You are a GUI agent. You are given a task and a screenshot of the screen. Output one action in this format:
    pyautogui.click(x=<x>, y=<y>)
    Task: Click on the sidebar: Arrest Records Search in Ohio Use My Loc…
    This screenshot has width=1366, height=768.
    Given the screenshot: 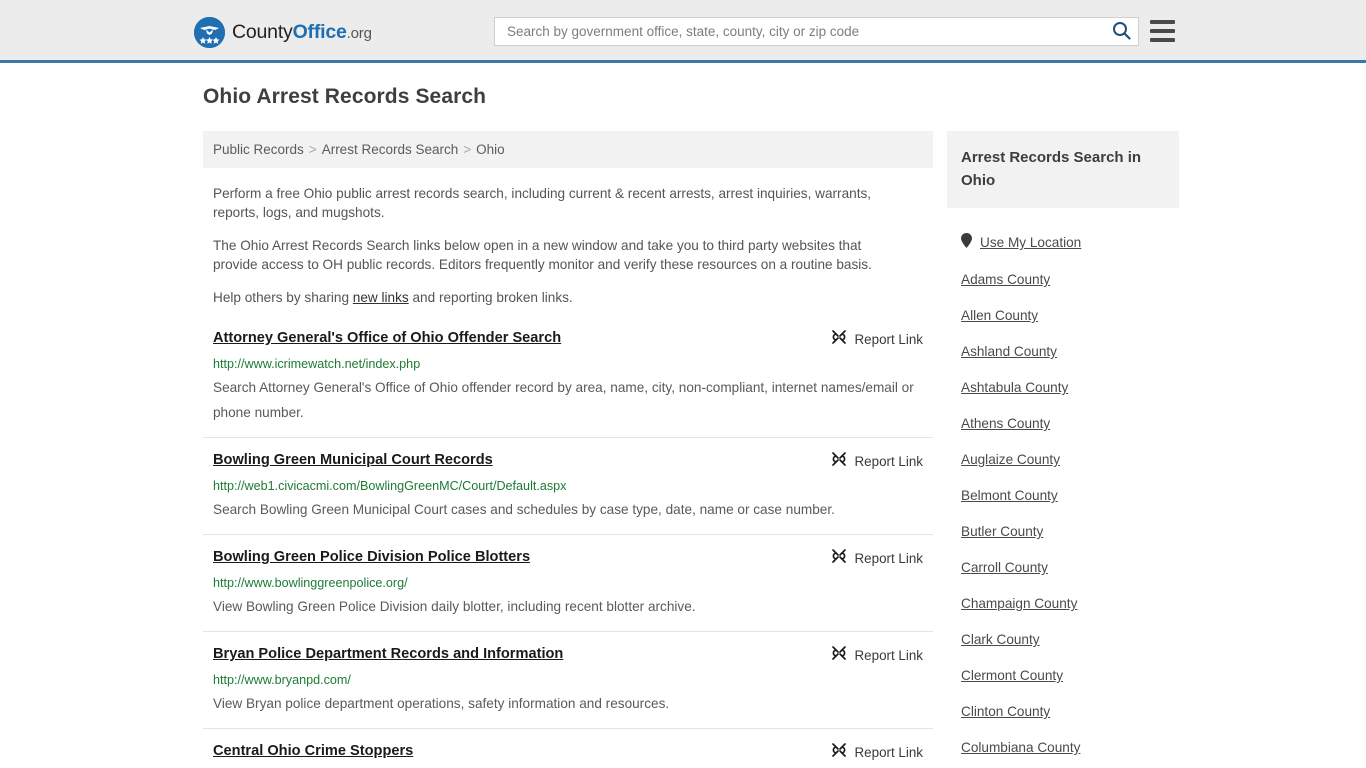 What is the action you would take?
    pyautogui.click(x=1063, y=449)
    